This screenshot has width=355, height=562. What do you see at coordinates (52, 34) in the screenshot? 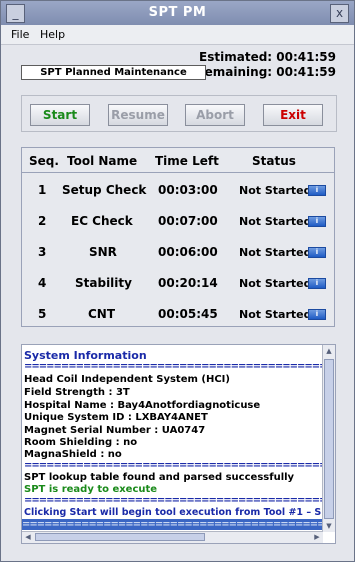
I see `menu-help: Help` at bounding box center [52, 34].